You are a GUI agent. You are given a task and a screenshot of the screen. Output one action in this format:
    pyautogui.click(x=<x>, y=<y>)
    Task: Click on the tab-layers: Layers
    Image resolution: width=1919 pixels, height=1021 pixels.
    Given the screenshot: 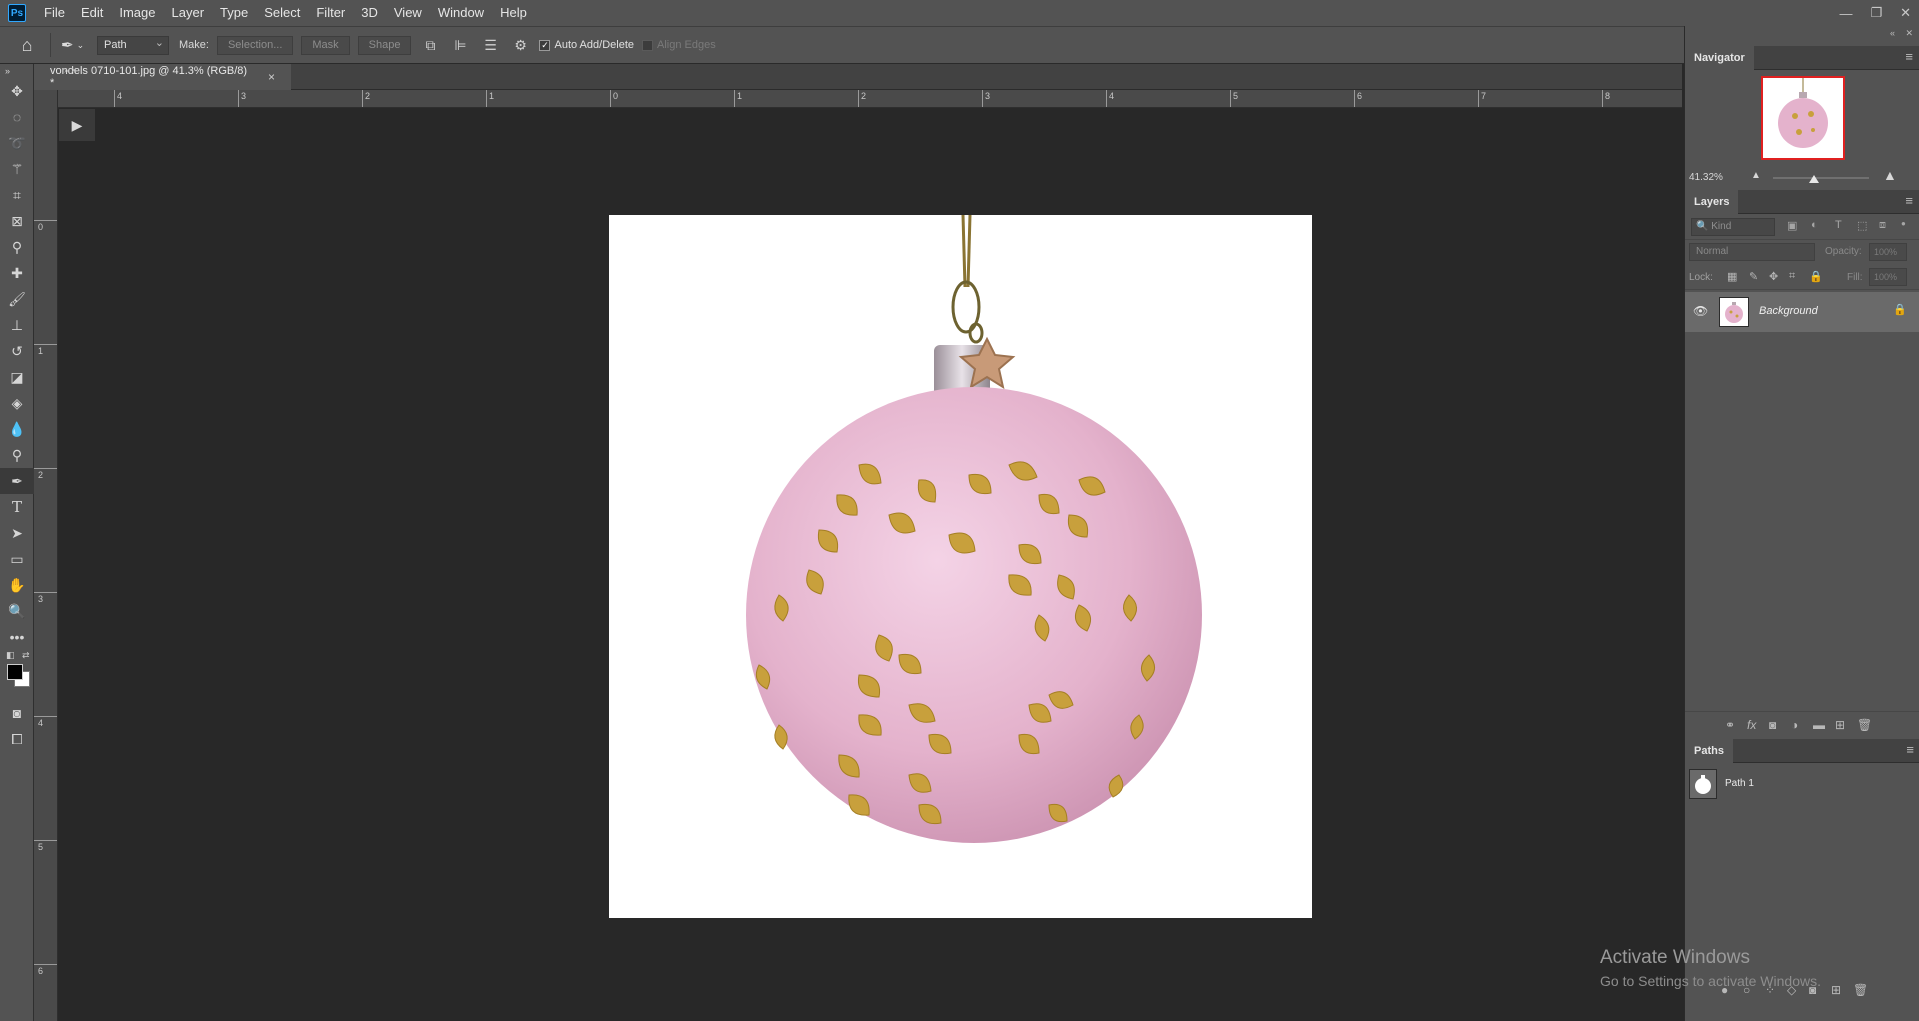 What is the action you would take?
    pyautogui.click(x=1712, y=202)
    